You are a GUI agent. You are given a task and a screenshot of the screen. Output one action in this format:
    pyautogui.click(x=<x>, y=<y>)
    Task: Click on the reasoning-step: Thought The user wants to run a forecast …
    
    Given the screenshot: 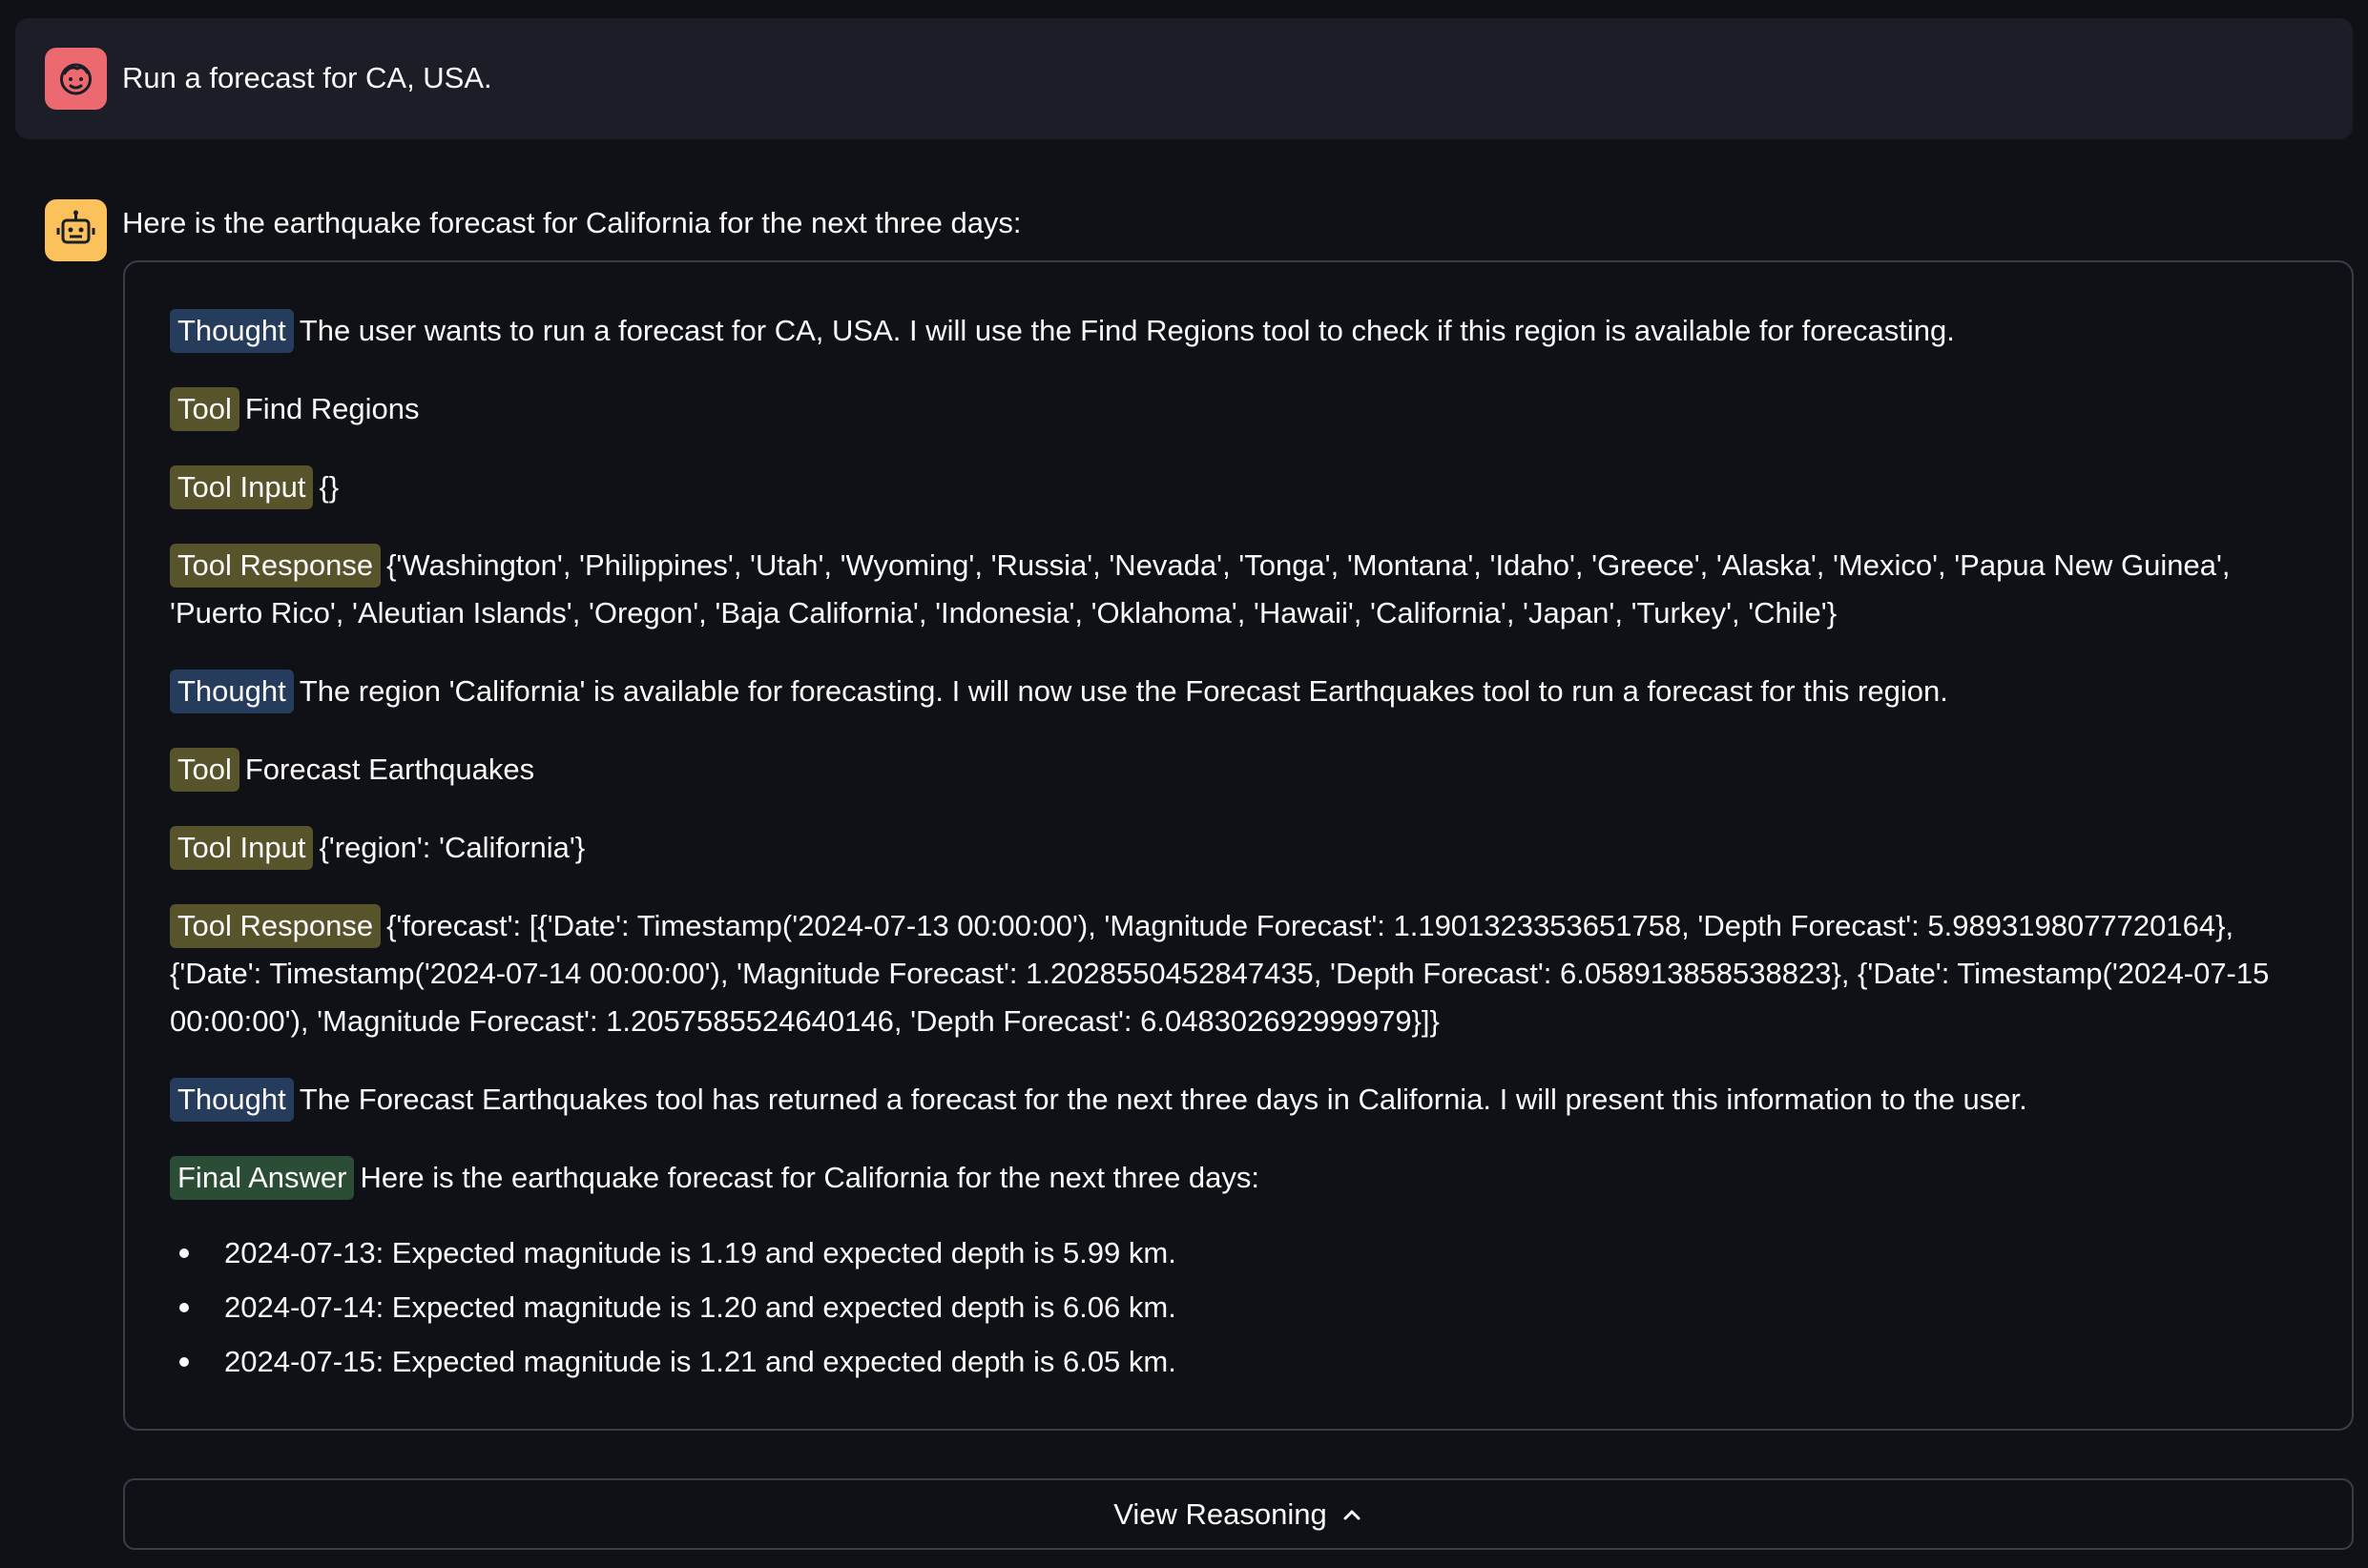 What is the action you would take?
    pyautogui.click(x=1243, y=331)
    